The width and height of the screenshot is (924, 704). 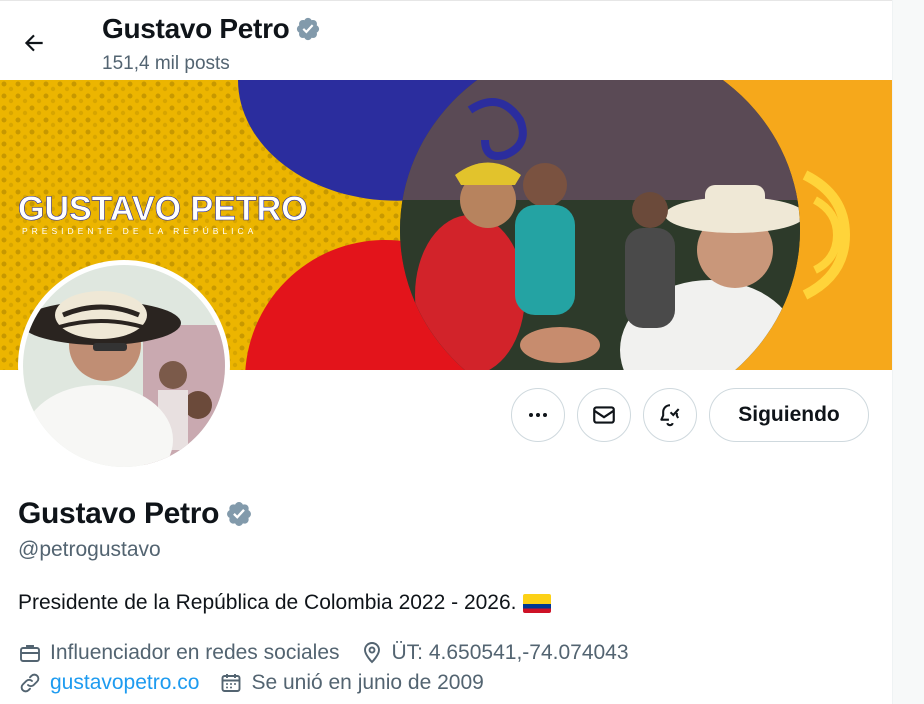 I want to click on posts-count: 151,4 mil posts, so click(x=166, y=63).